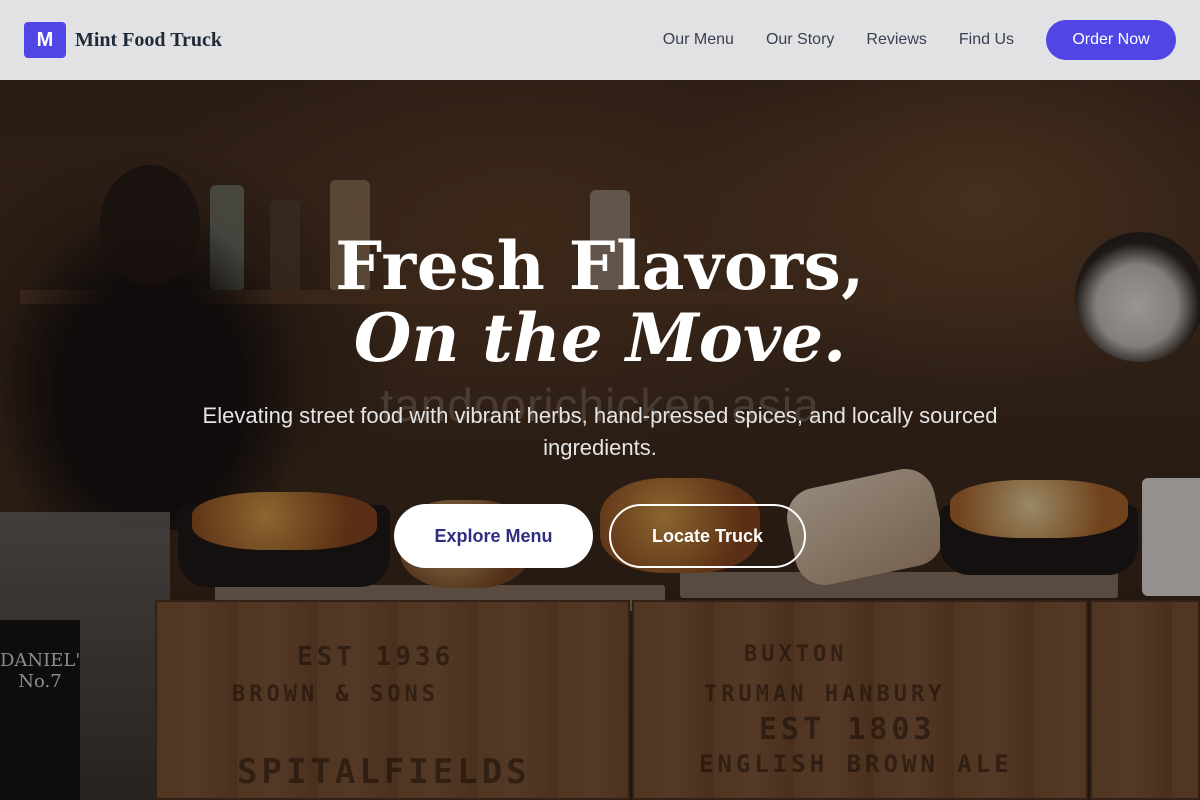 This screenshot has height=800, width=1200. Describe the element at coordinates (698, 40) in the screenshot. I see `nav-link-our-menu: Our Menu` at that location.